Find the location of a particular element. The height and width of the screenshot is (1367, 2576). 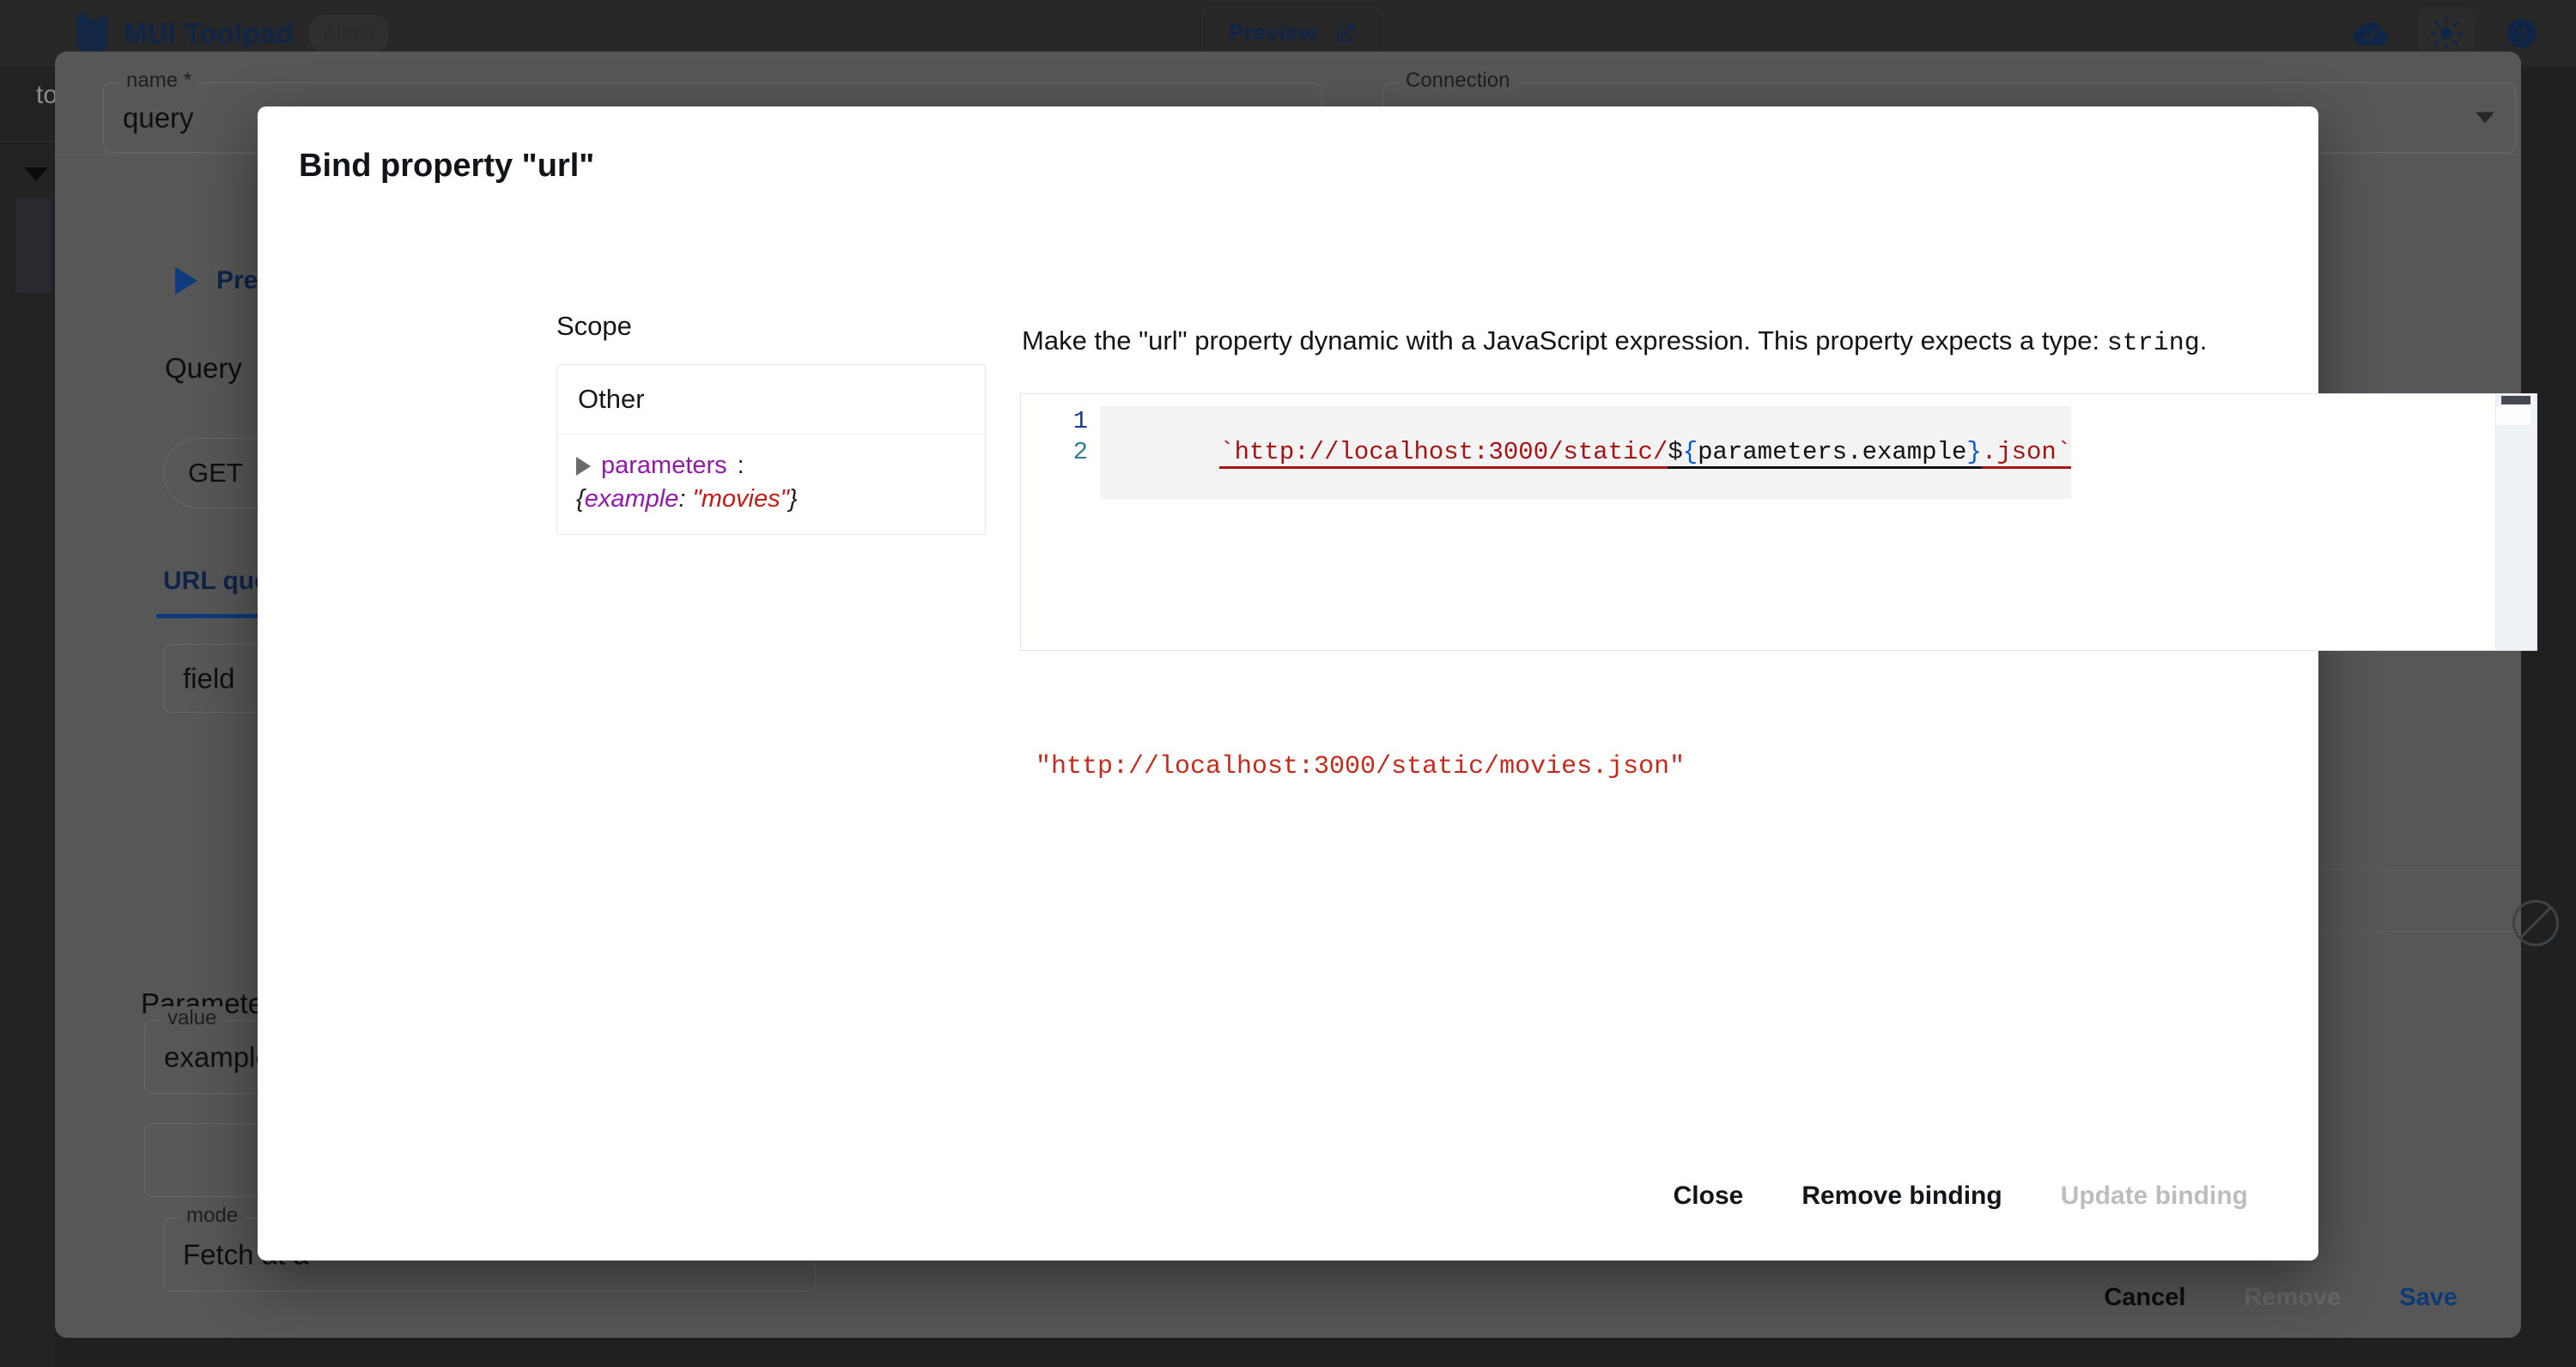

code-token-backtick-open: ` is located at coordinates (1227, 453).